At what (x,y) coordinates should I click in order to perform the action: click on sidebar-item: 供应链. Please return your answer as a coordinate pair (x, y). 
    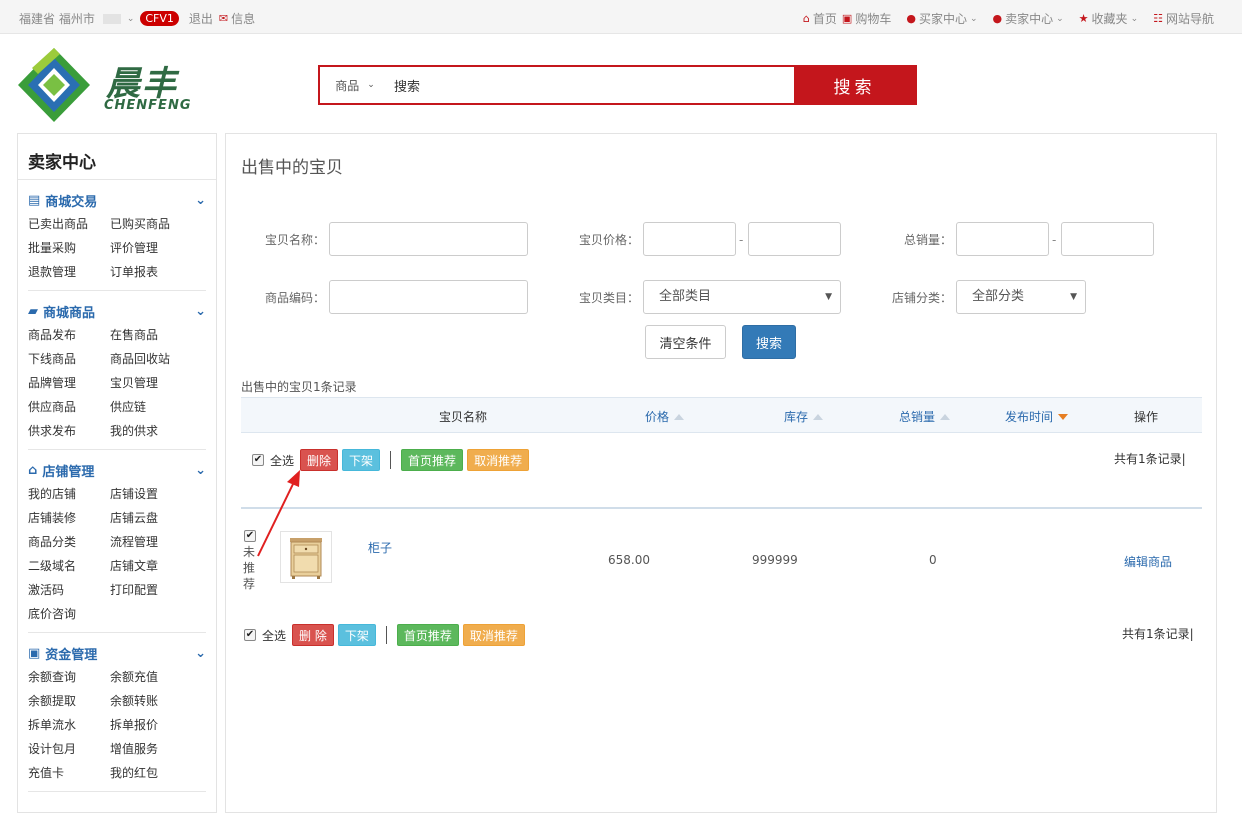
    Looking at the image, I should click on (151, 407).